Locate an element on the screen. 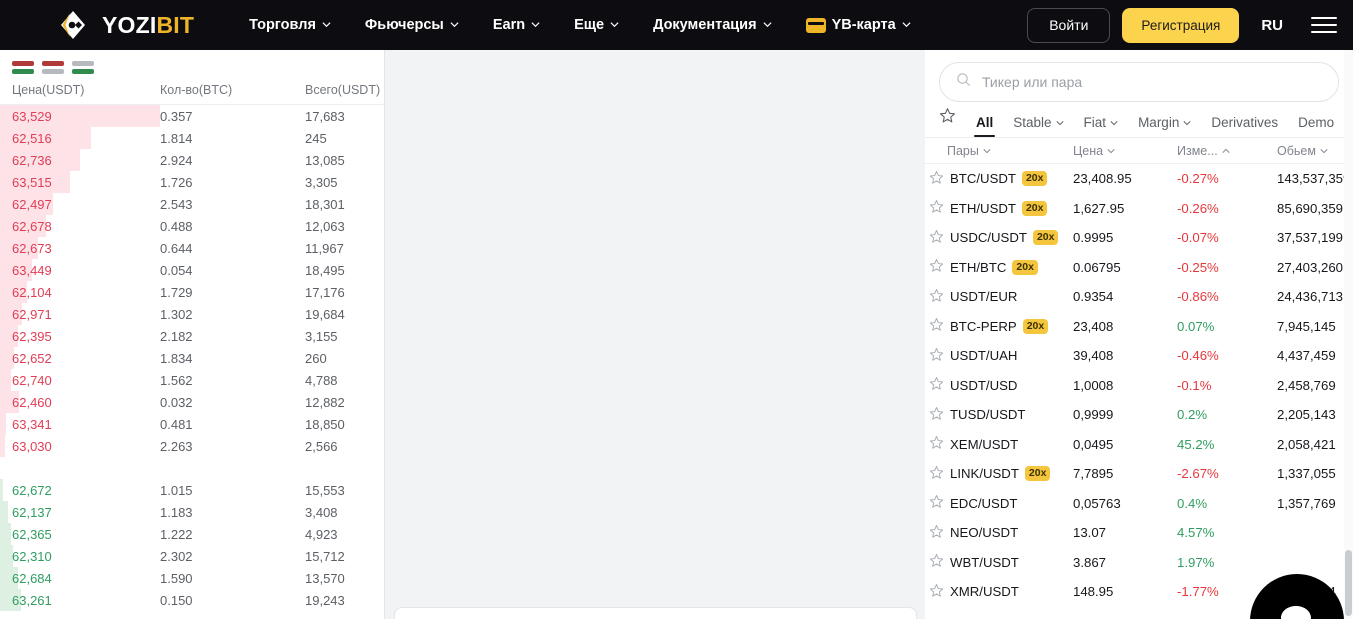 The width and height of the screenshot is (1353, 619). order-amount: 2.543 is located at coordinates (176, 204).